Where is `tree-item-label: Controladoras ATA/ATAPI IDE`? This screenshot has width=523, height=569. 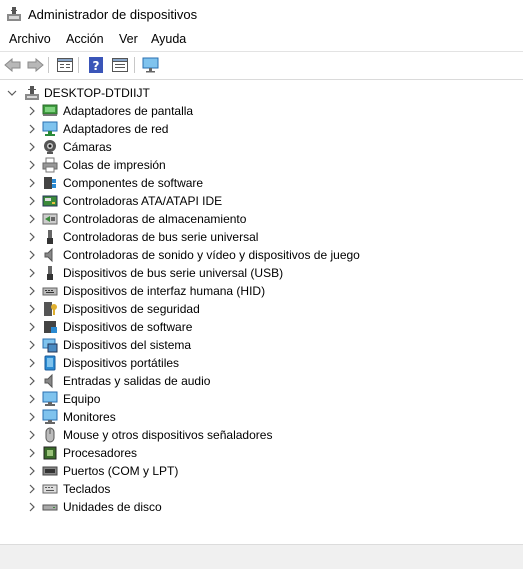 tree-item-label: Controladoras ATA/ATAPI IDE is located at coordinates (143, 201).